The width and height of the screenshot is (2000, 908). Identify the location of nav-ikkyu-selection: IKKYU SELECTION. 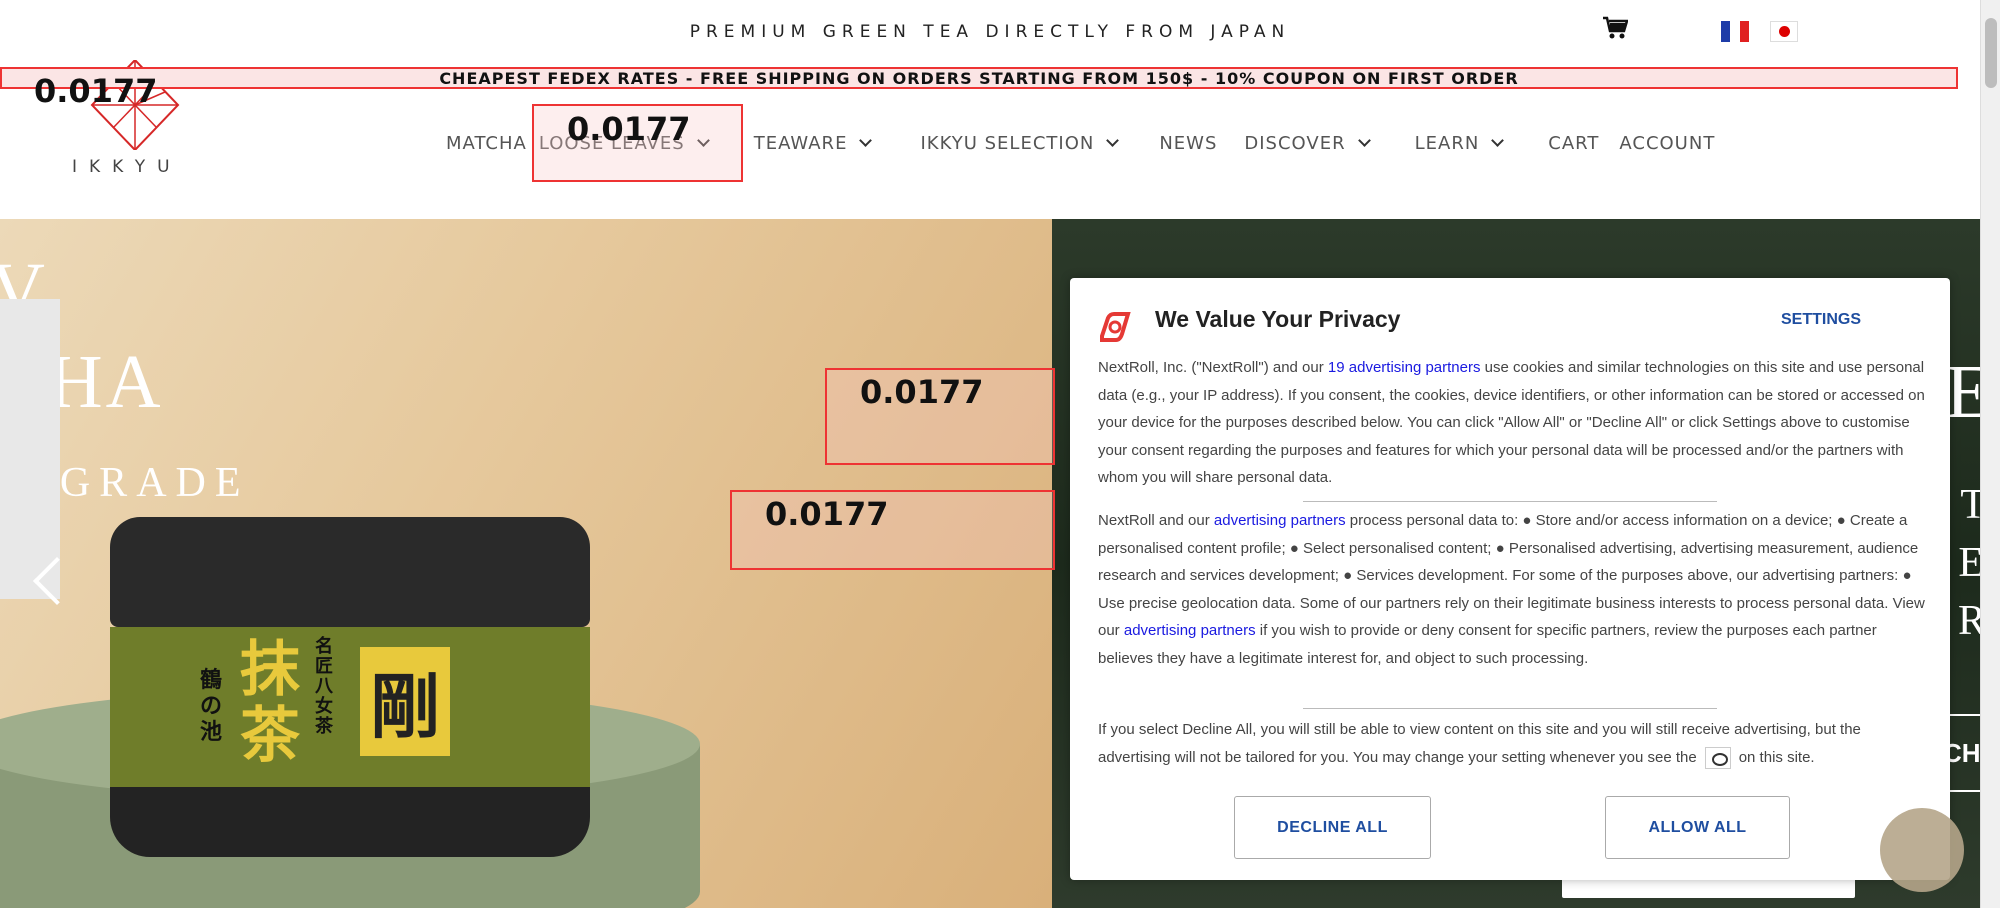
(1020, 143).